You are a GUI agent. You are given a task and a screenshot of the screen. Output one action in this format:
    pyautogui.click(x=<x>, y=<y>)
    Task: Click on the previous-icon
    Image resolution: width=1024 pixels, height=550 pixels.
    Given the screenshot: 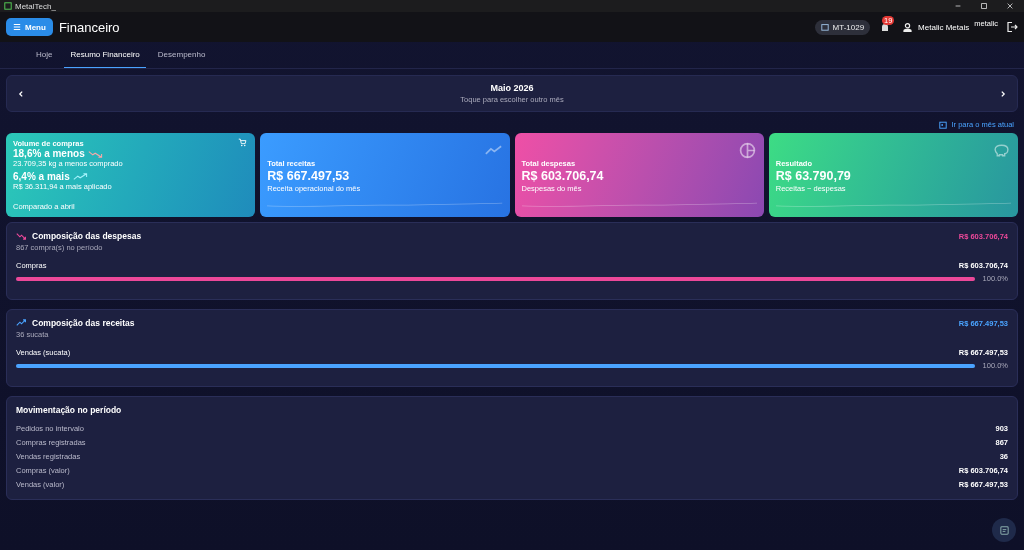 What is the action you would take?
    pyautogui.click(x=21, y=93)
    